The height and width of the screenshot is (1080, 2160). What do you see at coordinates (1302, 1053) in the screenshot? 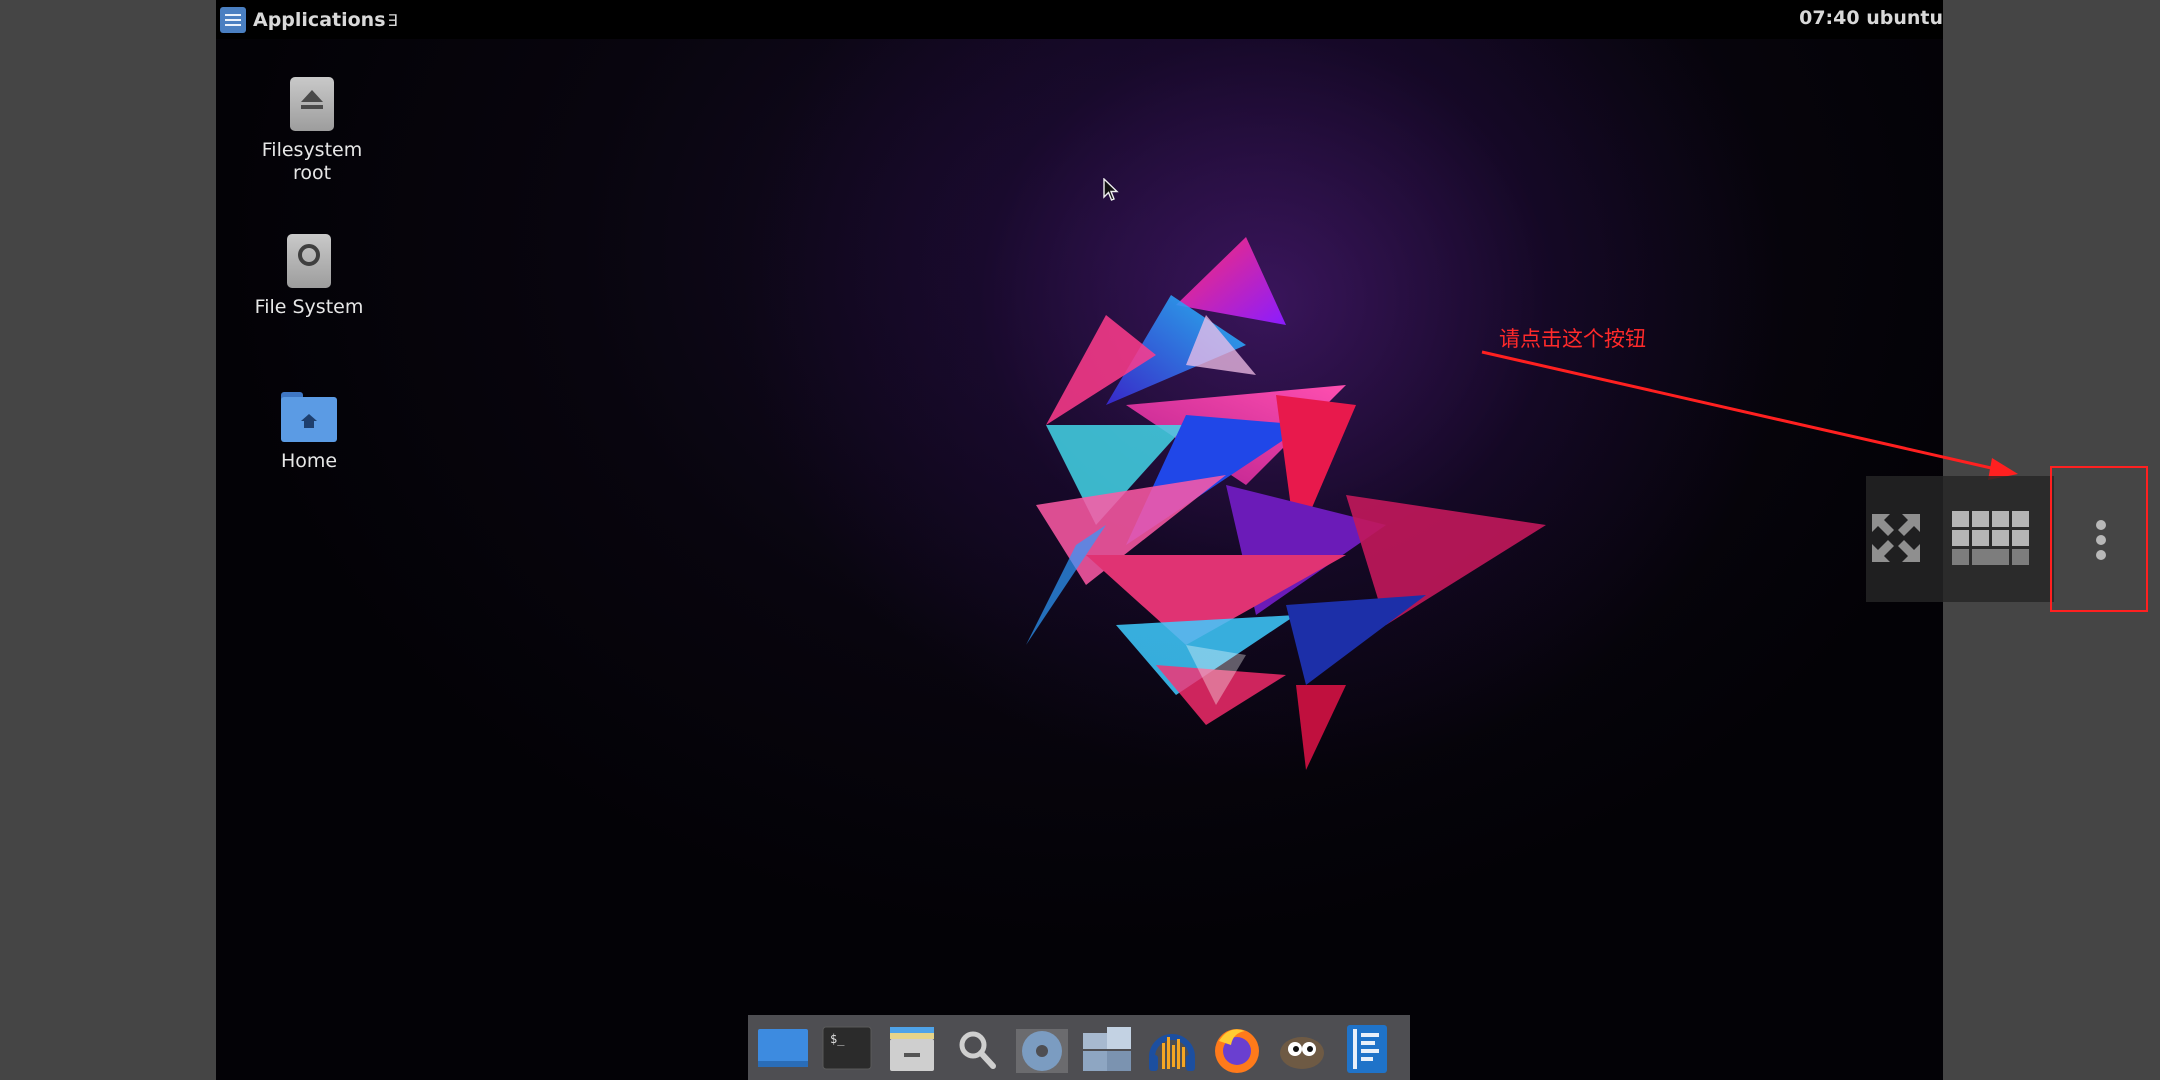
I see `gimp-icon` at bounding box center [1302, 1053].